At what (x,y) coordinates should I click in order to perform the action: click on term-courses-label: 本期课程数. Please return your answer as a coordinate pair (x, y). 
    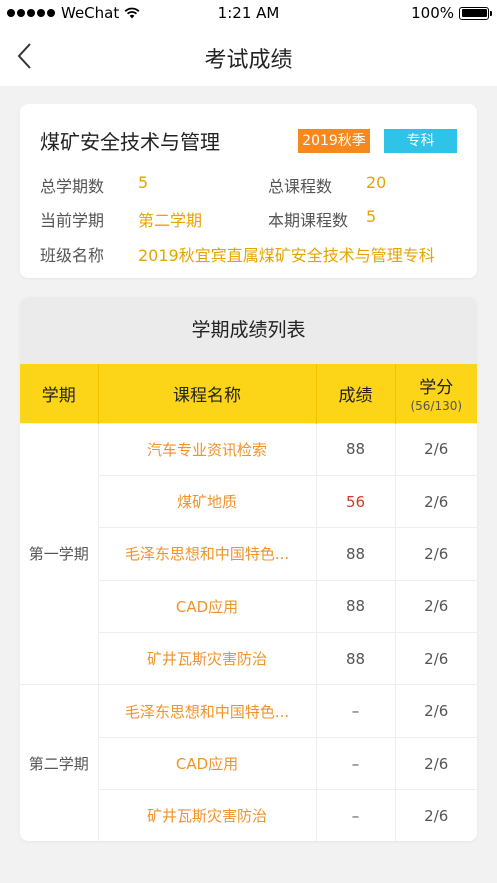
    Looking at the image, I should click on (308, 220).